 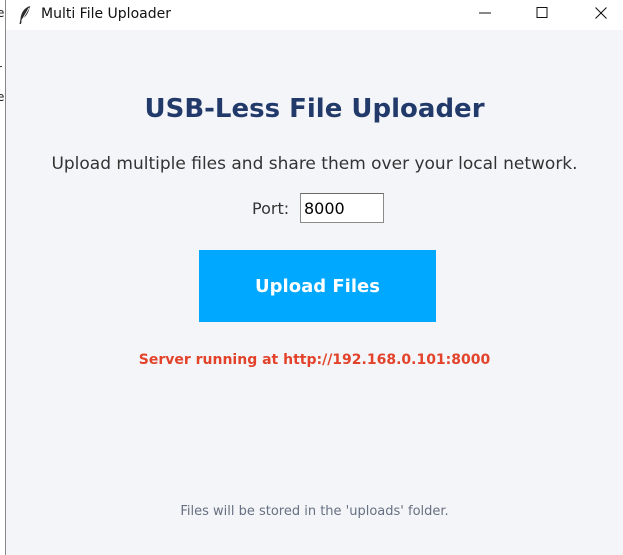 I want to click on window-title: Multi File Uploader, so click(x=106, y=14).